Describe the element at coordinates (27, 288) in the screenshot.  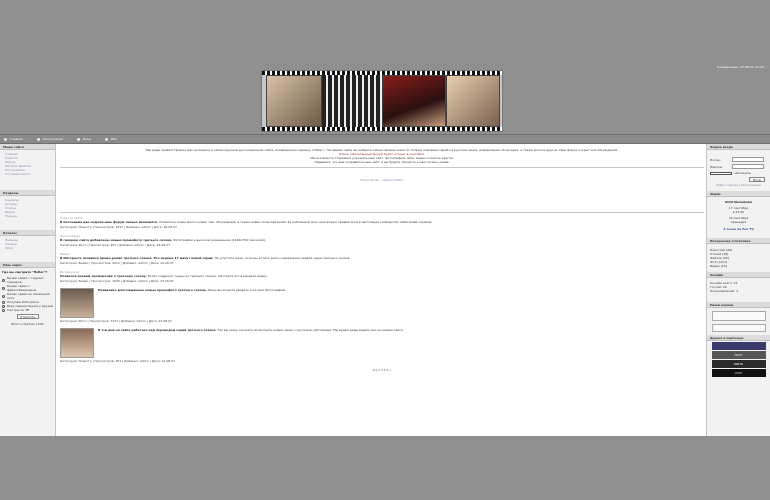
I see `poll-option: Качаю серии с файлообменников` at that location.